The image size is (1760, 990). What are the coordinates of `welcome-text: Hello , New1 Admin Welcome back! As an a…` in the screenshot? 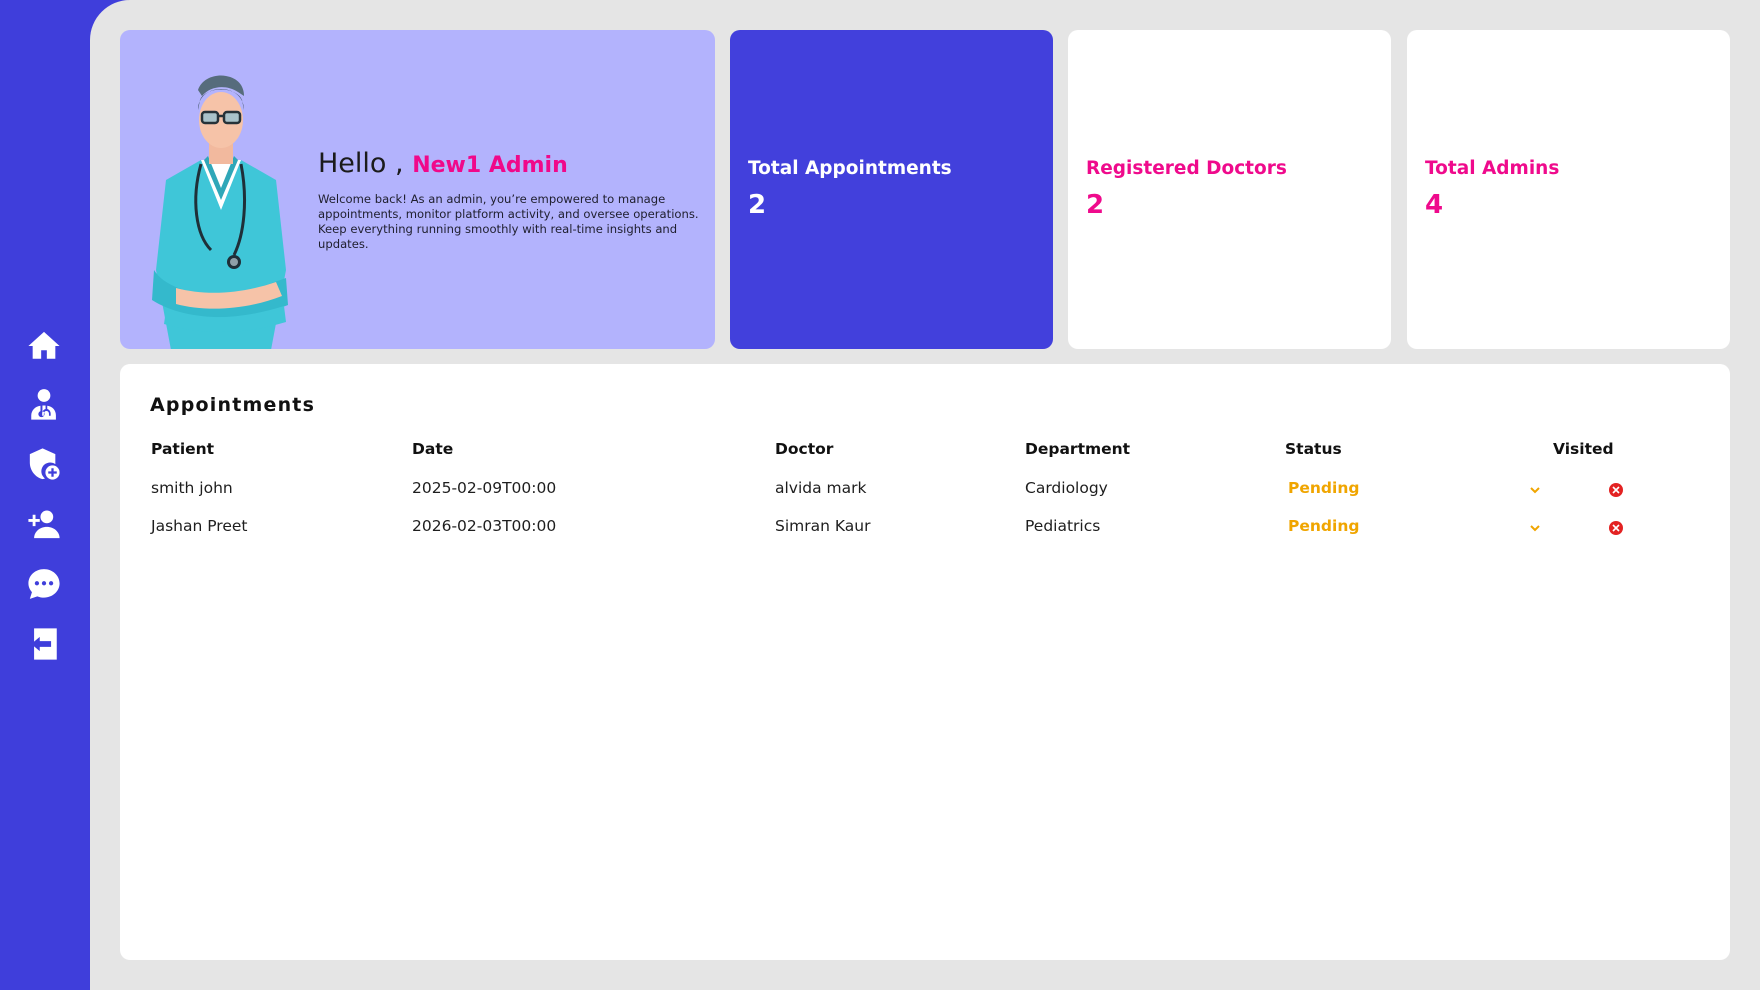 It's located at (510, 199).